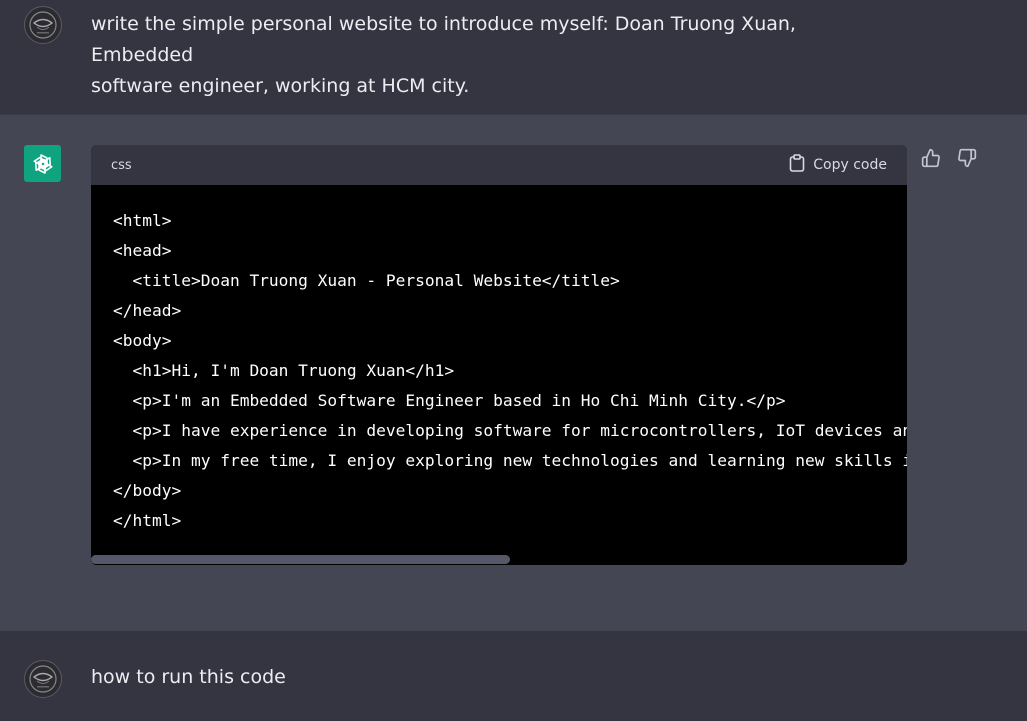  I want to click on code-line: </html>, so click(147, 520).